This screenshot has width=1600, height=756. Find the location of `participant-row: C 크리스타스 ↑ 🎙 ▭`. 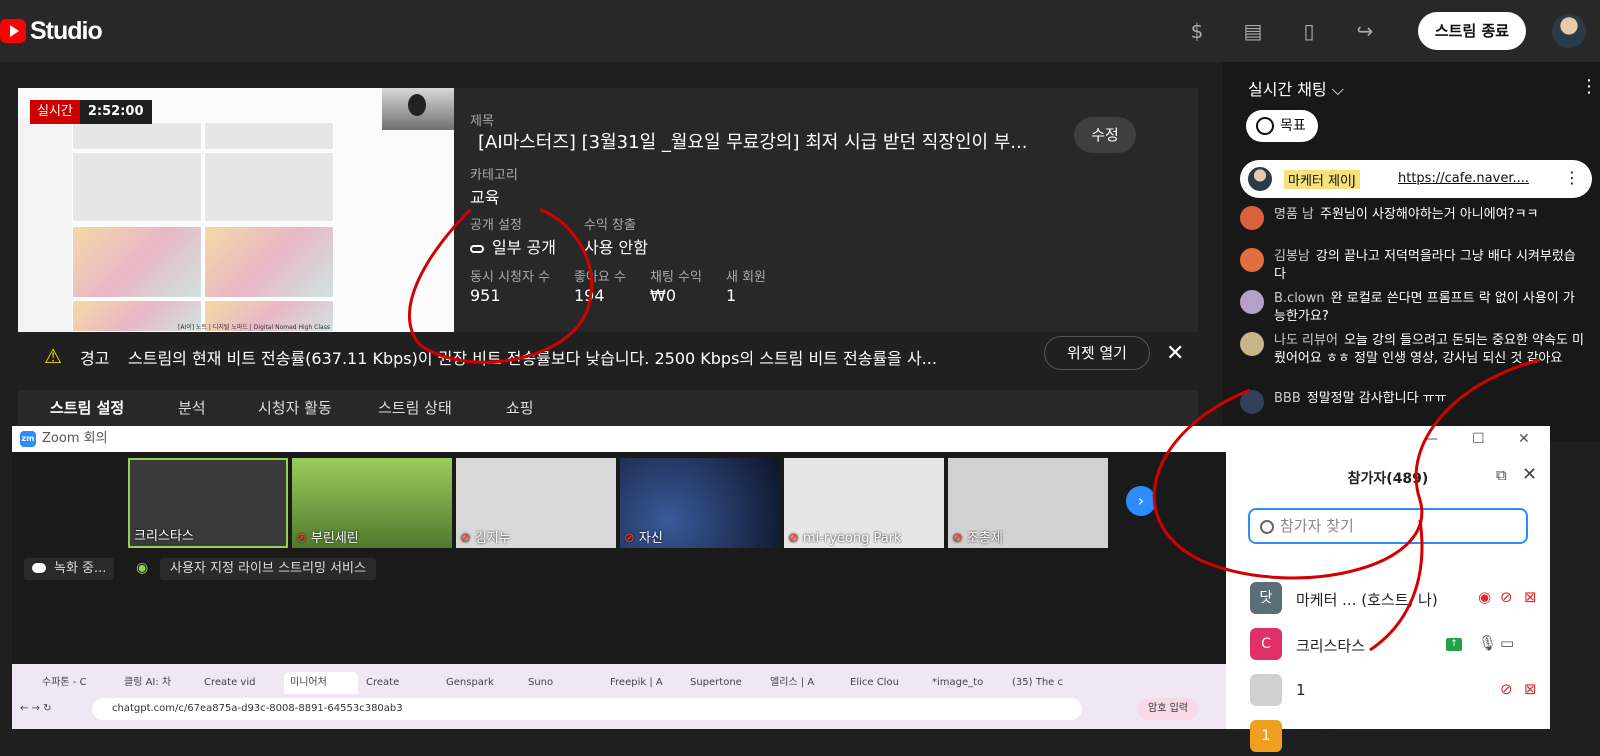

participant-row: C 크리스타스 ↑ 🎙 ▭ is located at coordinates (1395, 646).